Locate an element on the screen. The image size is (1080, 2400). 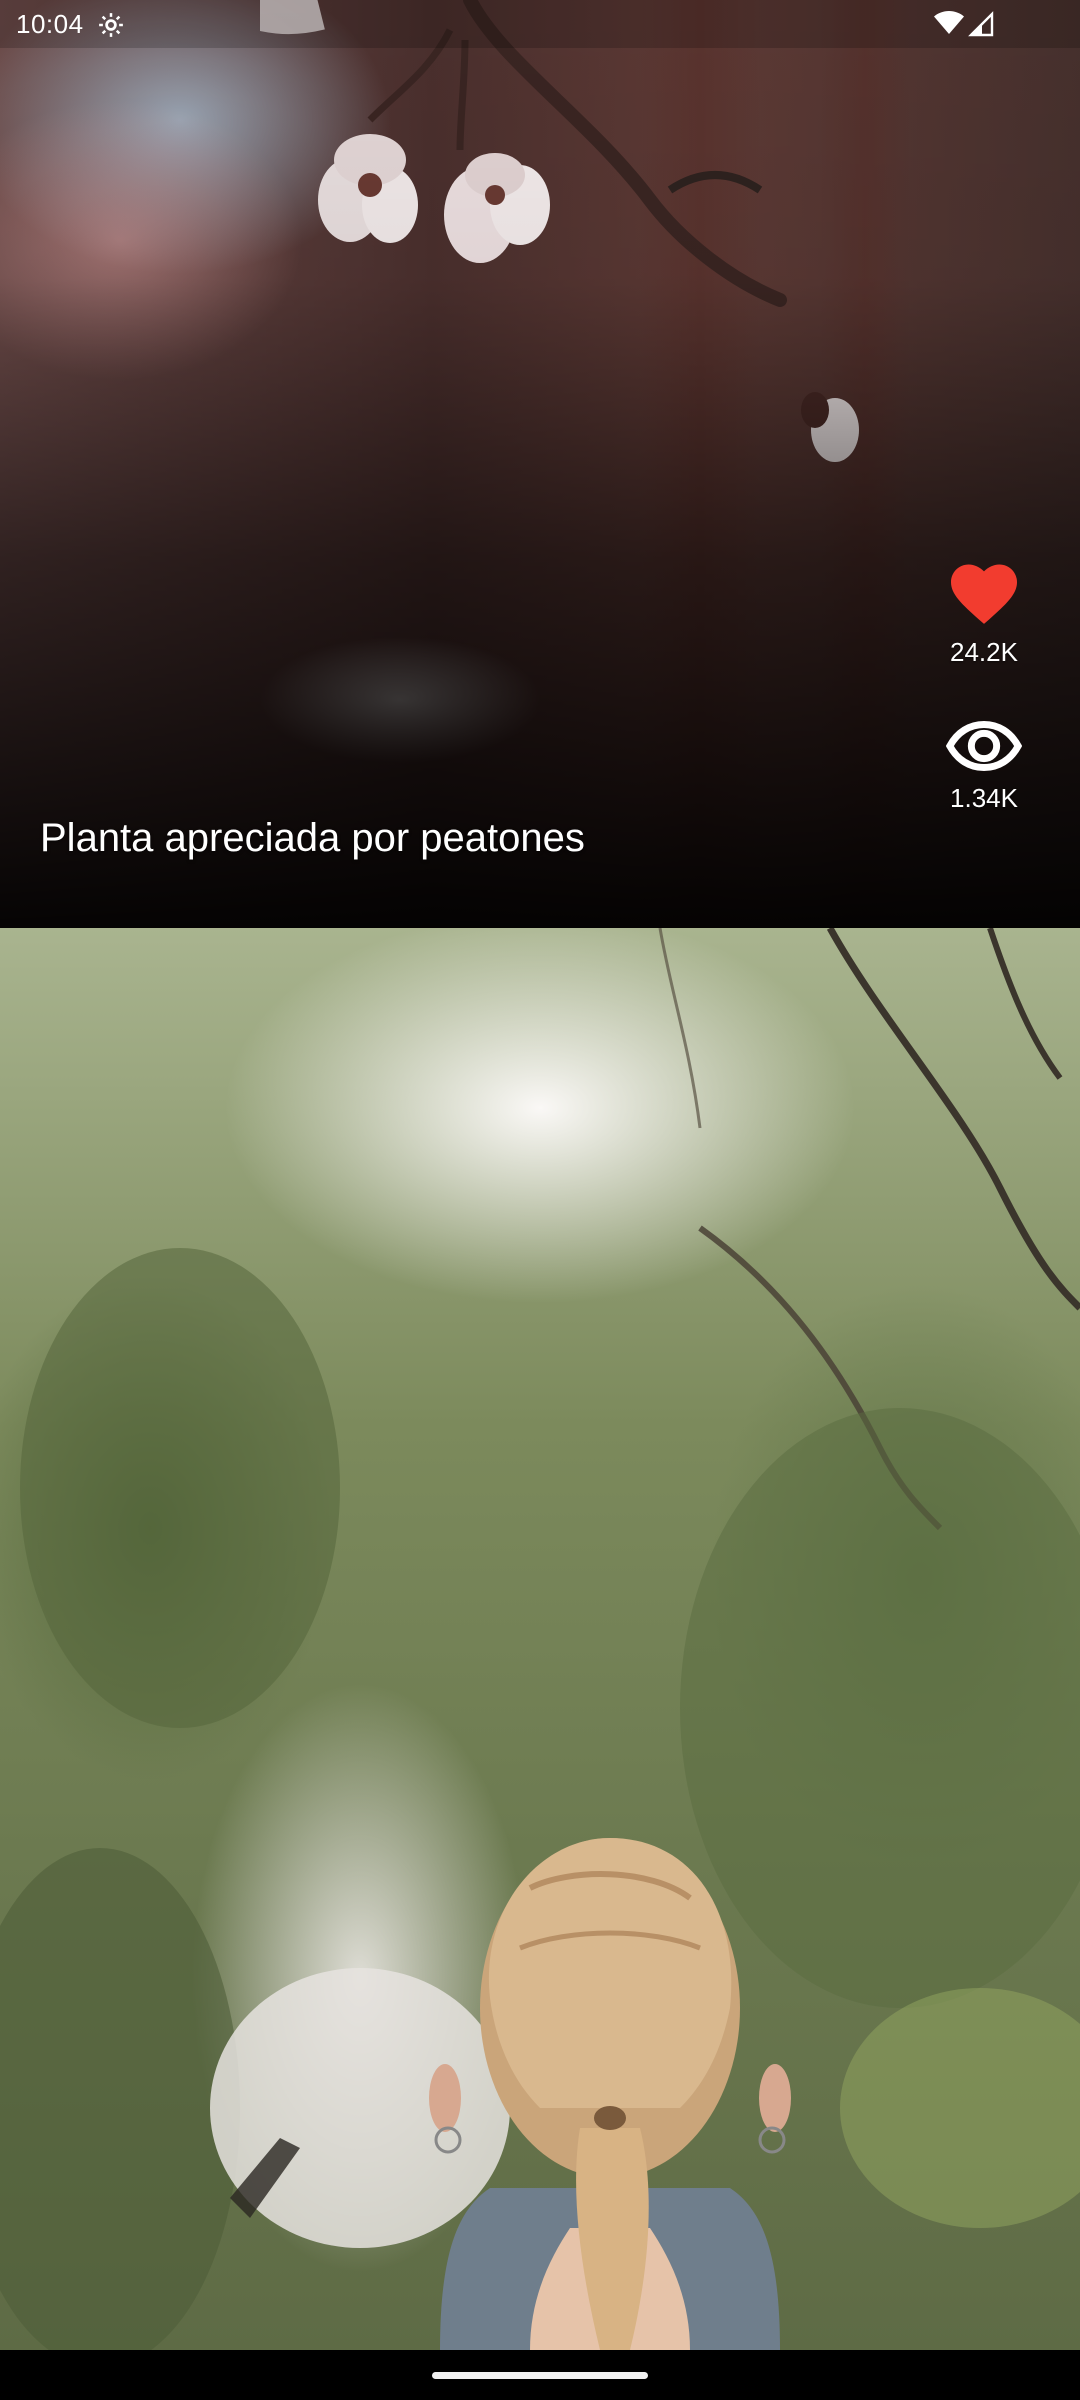
eye-icon is located at coordinates (984, 746).